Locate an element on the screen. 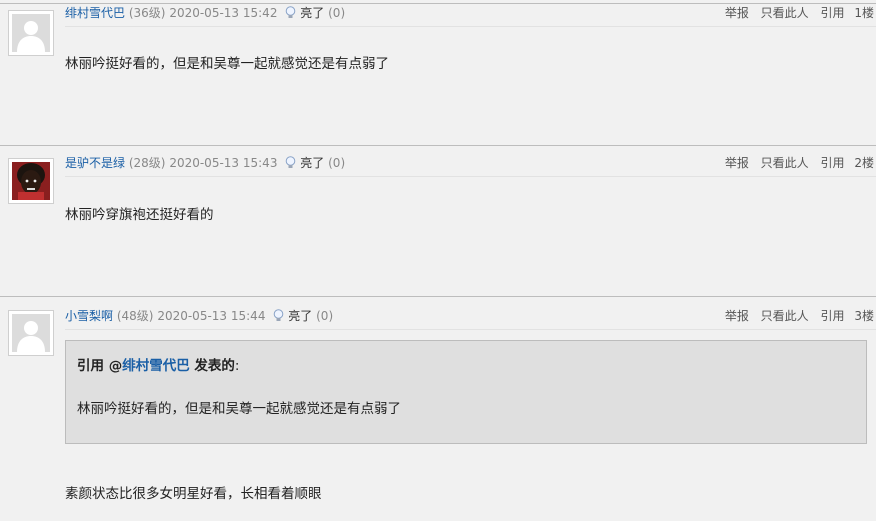 This screenshot has width=876, height=521. floor-number: 3楼 is located at coordinates (864, 316).